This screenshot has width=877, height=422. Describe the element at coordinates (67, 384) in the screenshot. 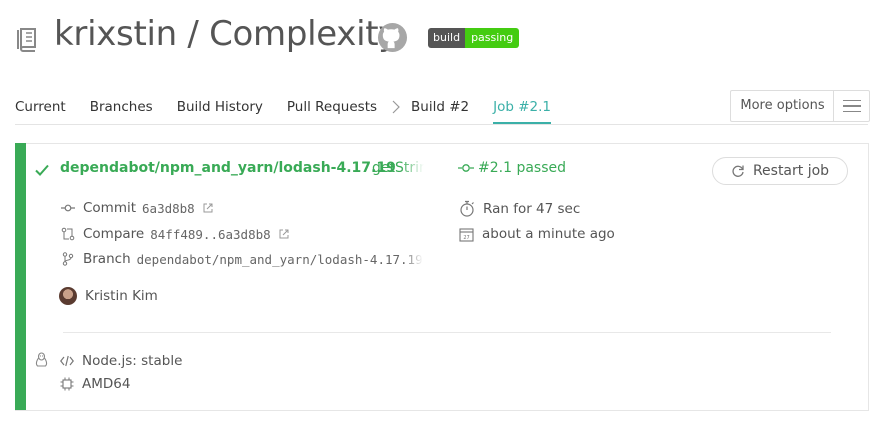

I see `cpu-icon` at that location.